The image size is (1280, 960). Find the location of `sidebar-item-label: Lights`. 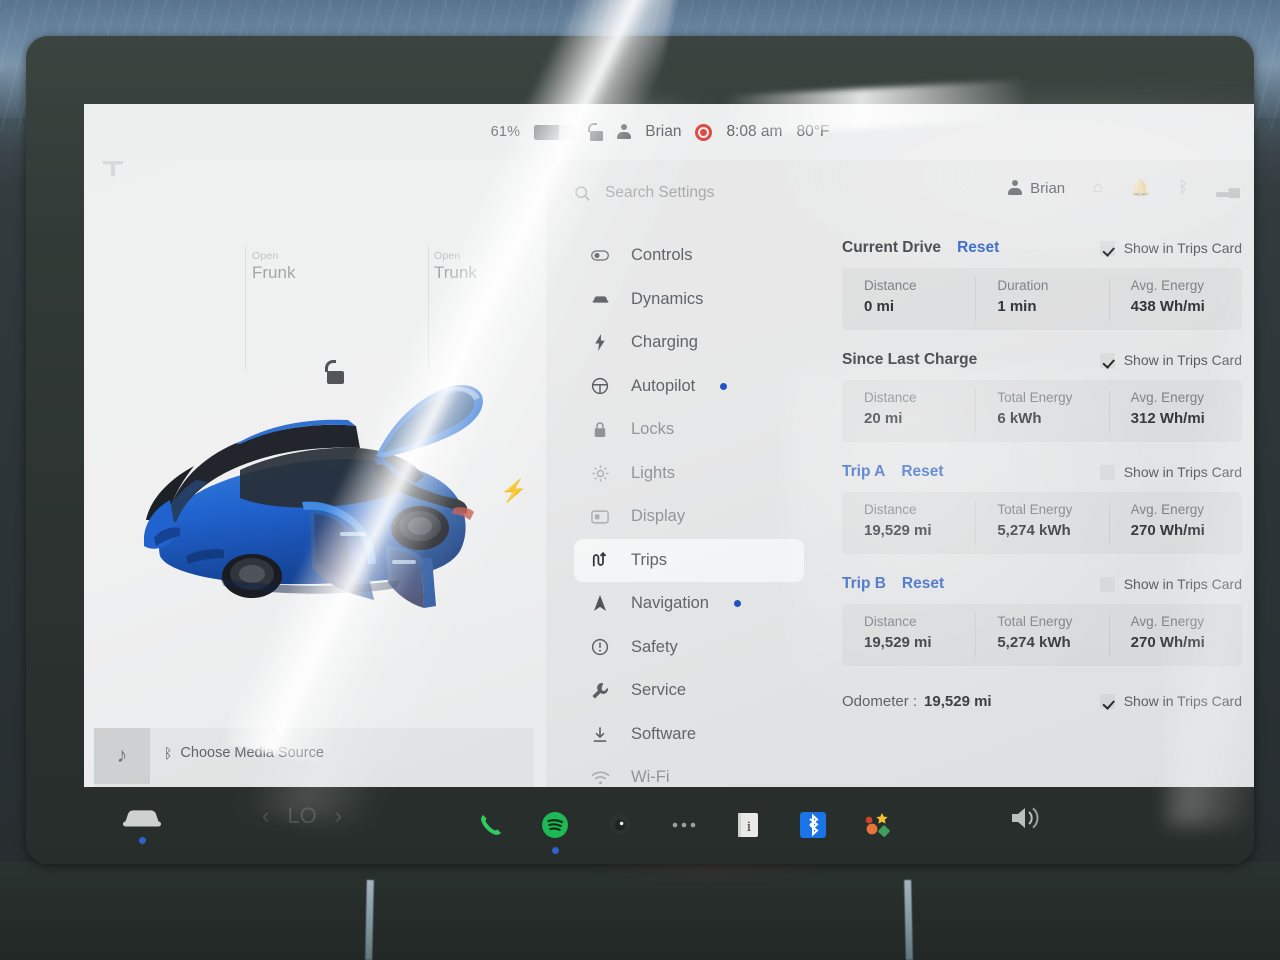

sidebar-item-label: Lights is located at coordinates (653, 472).